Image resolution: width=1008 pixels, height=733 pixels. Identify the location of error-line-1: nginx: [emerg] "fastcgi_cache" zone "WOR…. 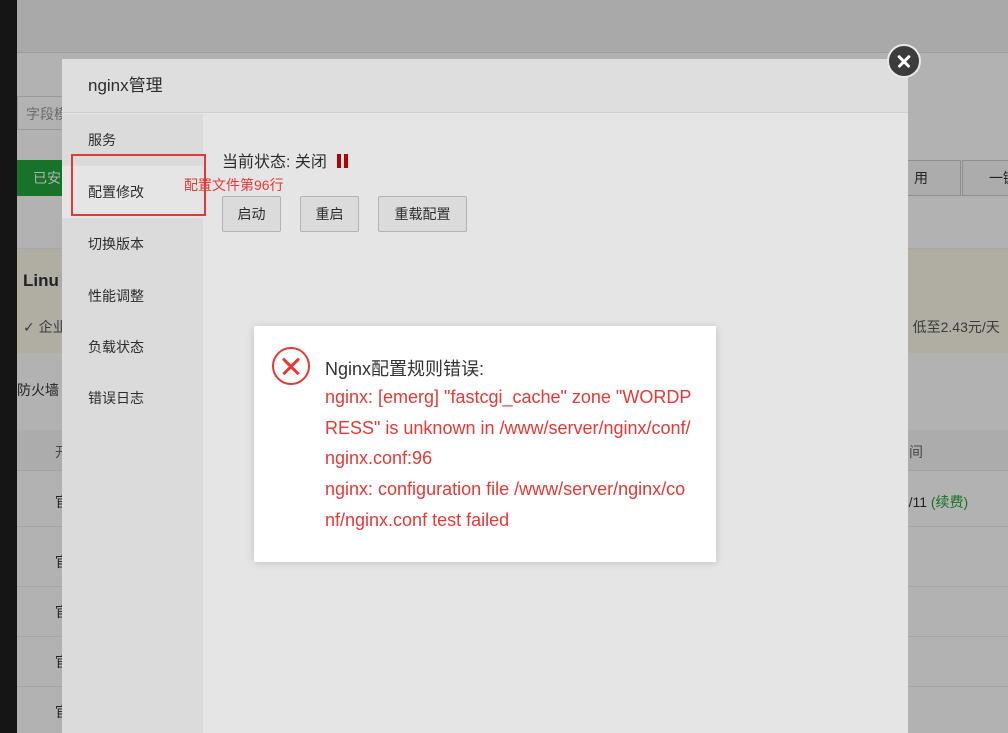
(508, 428).